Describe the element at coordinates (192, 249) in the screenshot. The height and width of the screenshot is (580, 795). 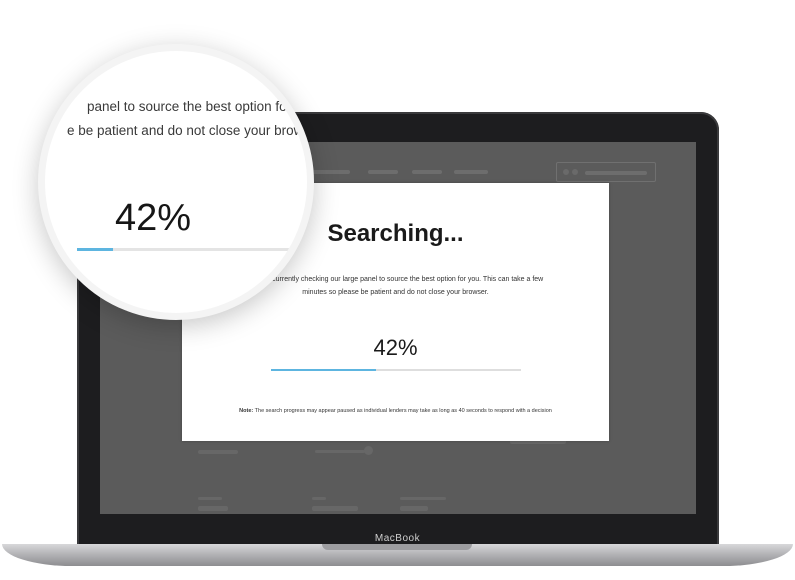
I see `magnifier-progress-bar` at that location.